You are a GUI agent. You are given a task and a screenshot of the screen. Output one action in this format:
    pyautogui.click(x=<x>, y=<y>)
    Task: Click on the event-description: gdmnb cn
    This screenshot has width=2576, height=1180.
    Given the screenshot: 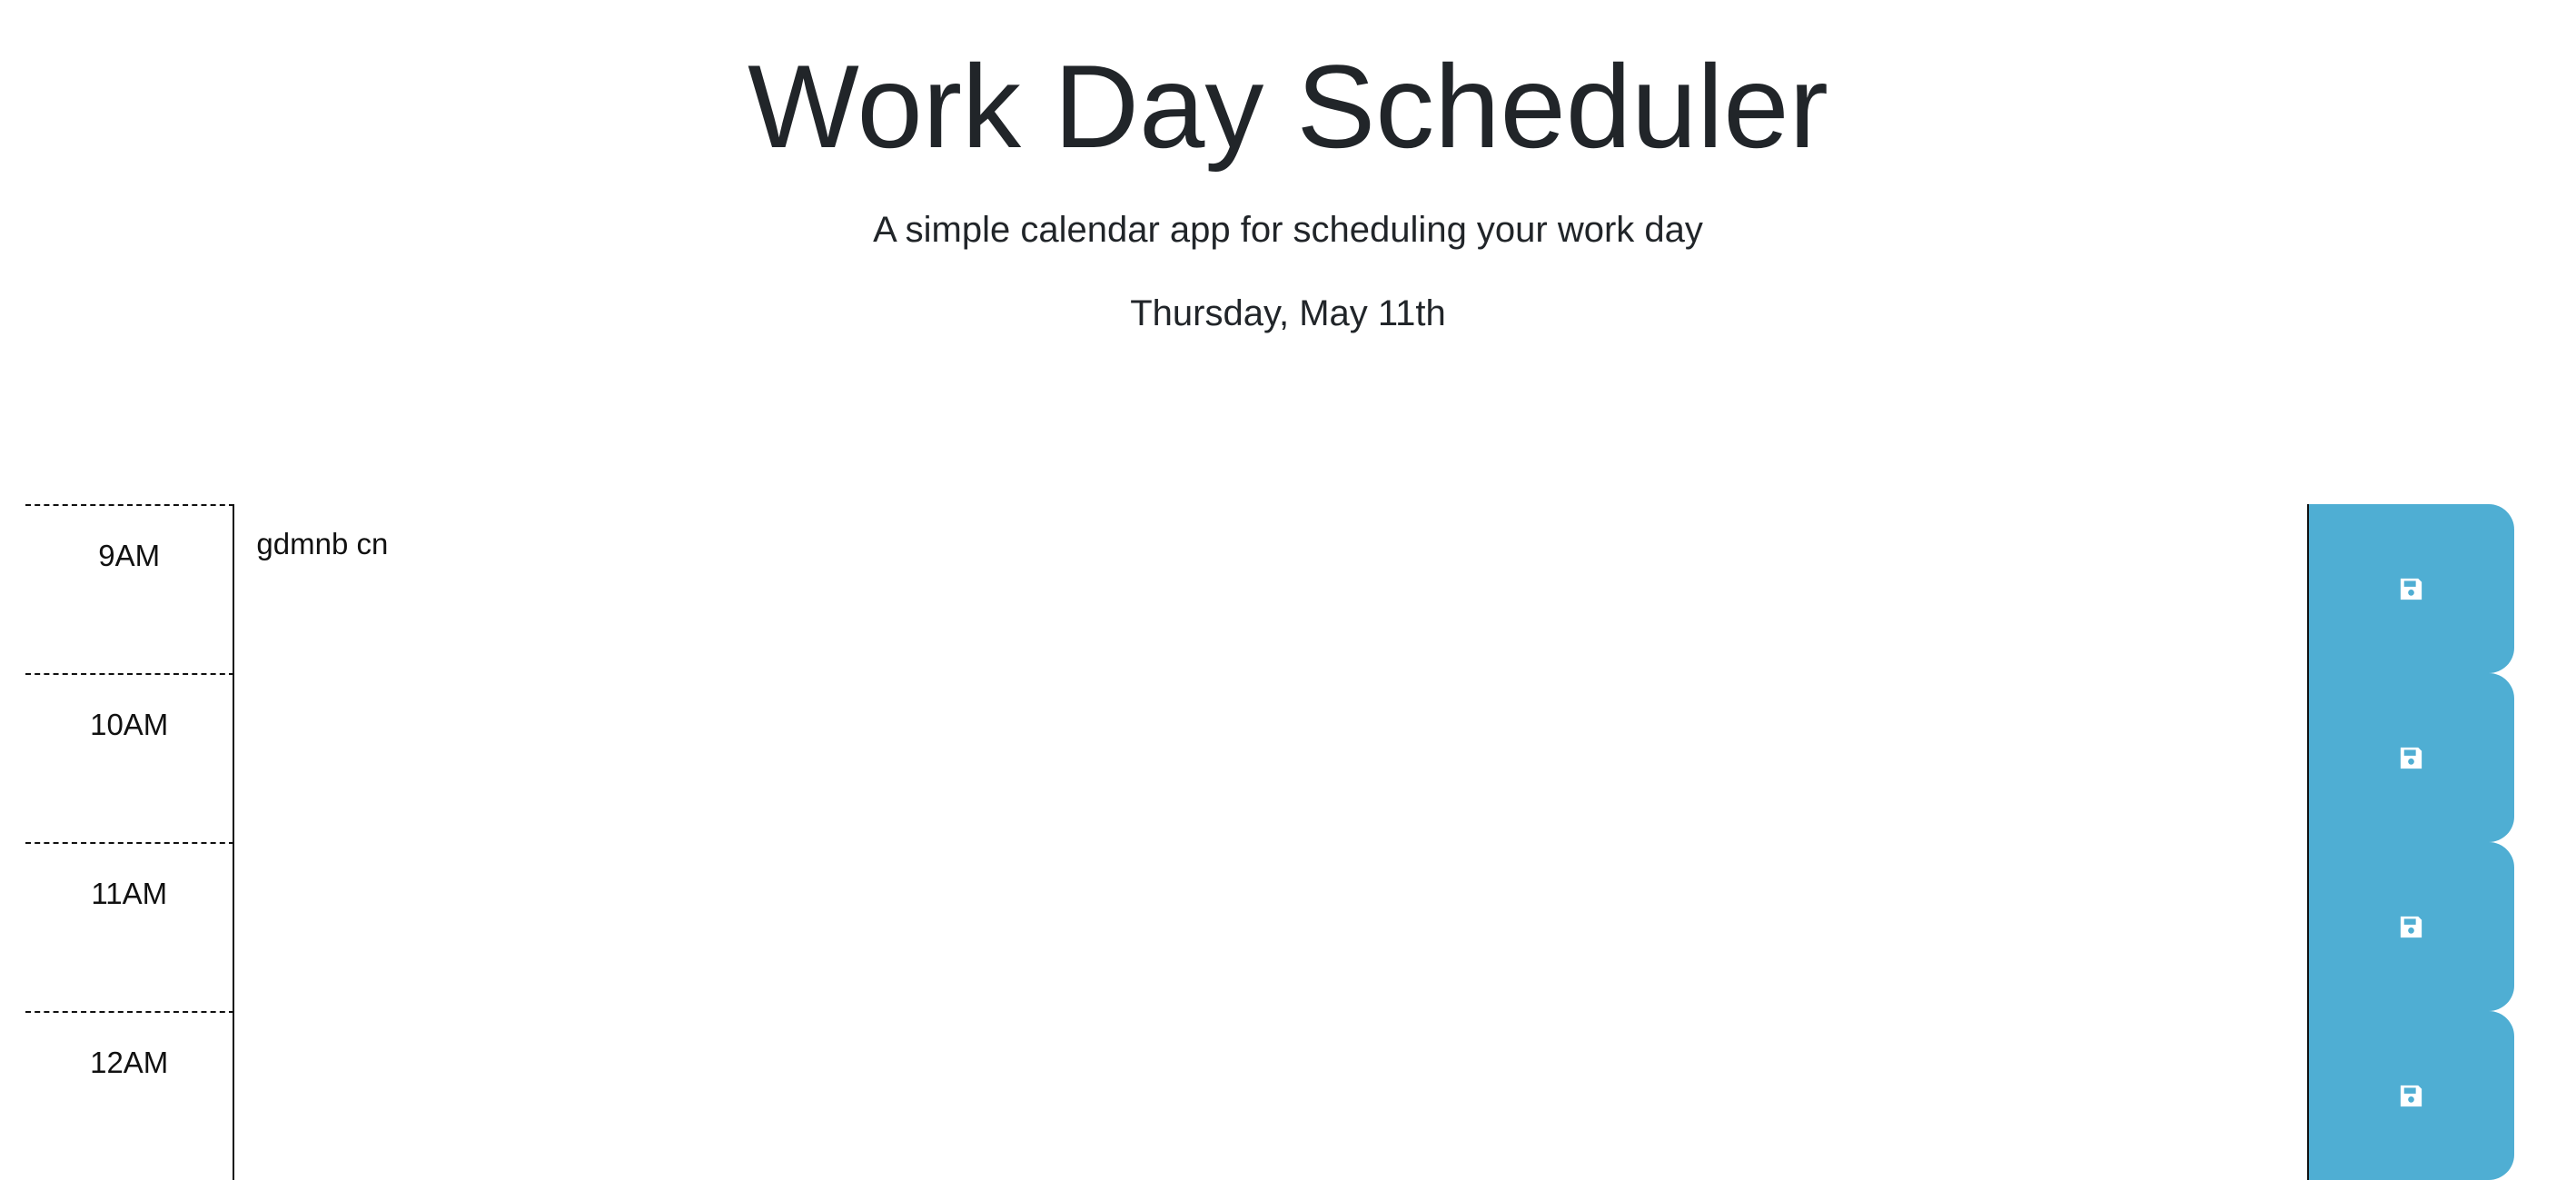 What is the action you would take?
    pyautogui.click(x=1270, y=588)
    